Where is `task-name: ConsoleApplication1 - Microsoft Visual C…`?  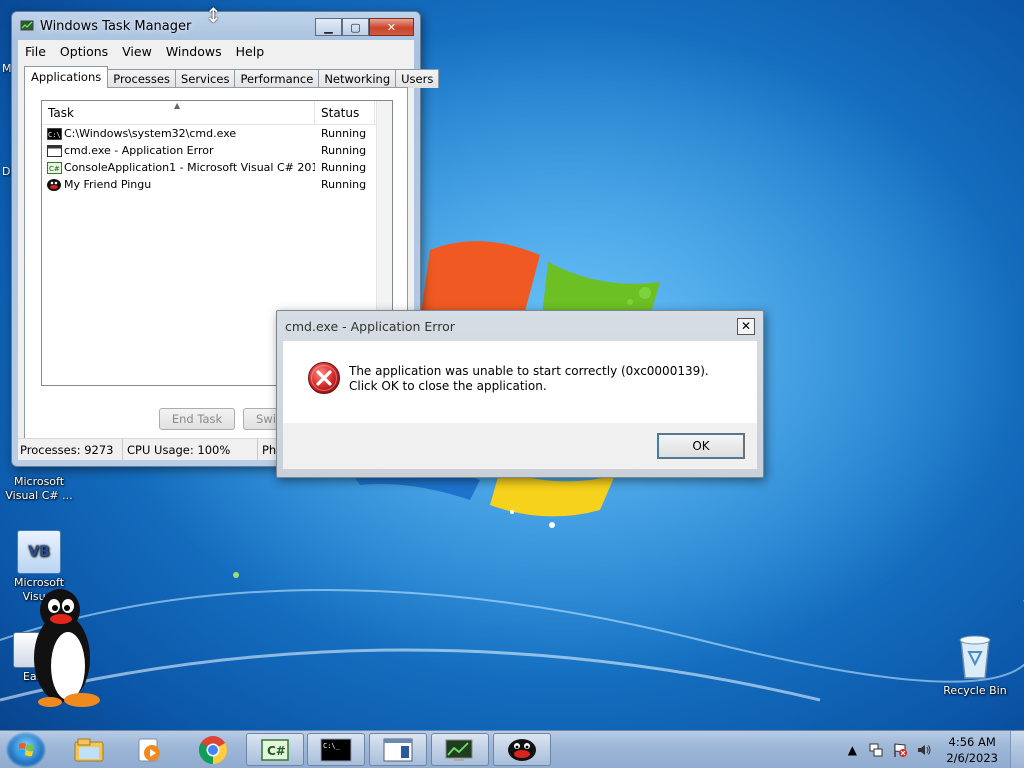 task-name: ConsoleApplication1 - Microsoft Visual C… is located at coordinates (189, 167).